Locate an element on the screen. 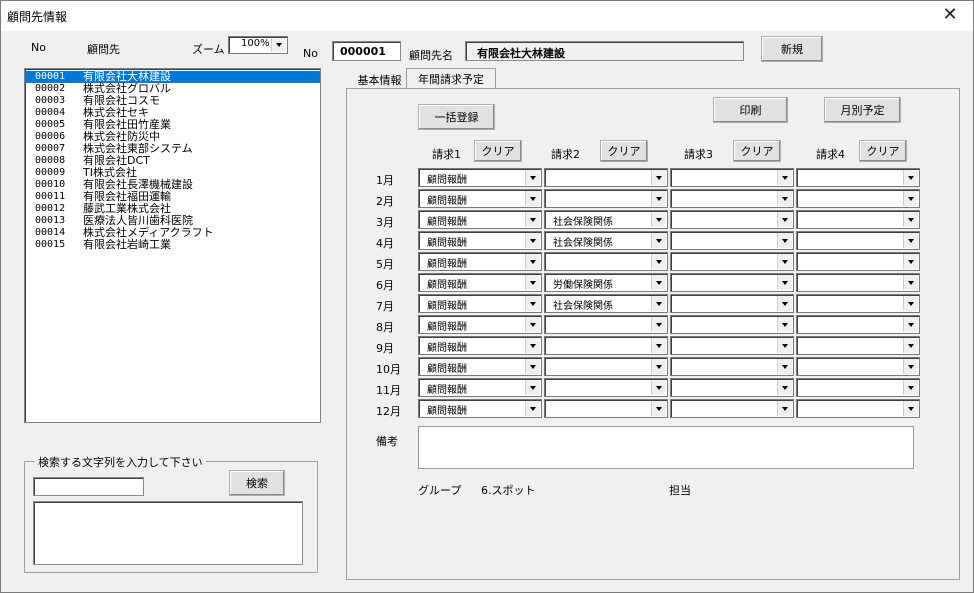 The height and width of the screenshot is (593, 974). clear-button-billing4: クリア is located at coordinates (883, 151).